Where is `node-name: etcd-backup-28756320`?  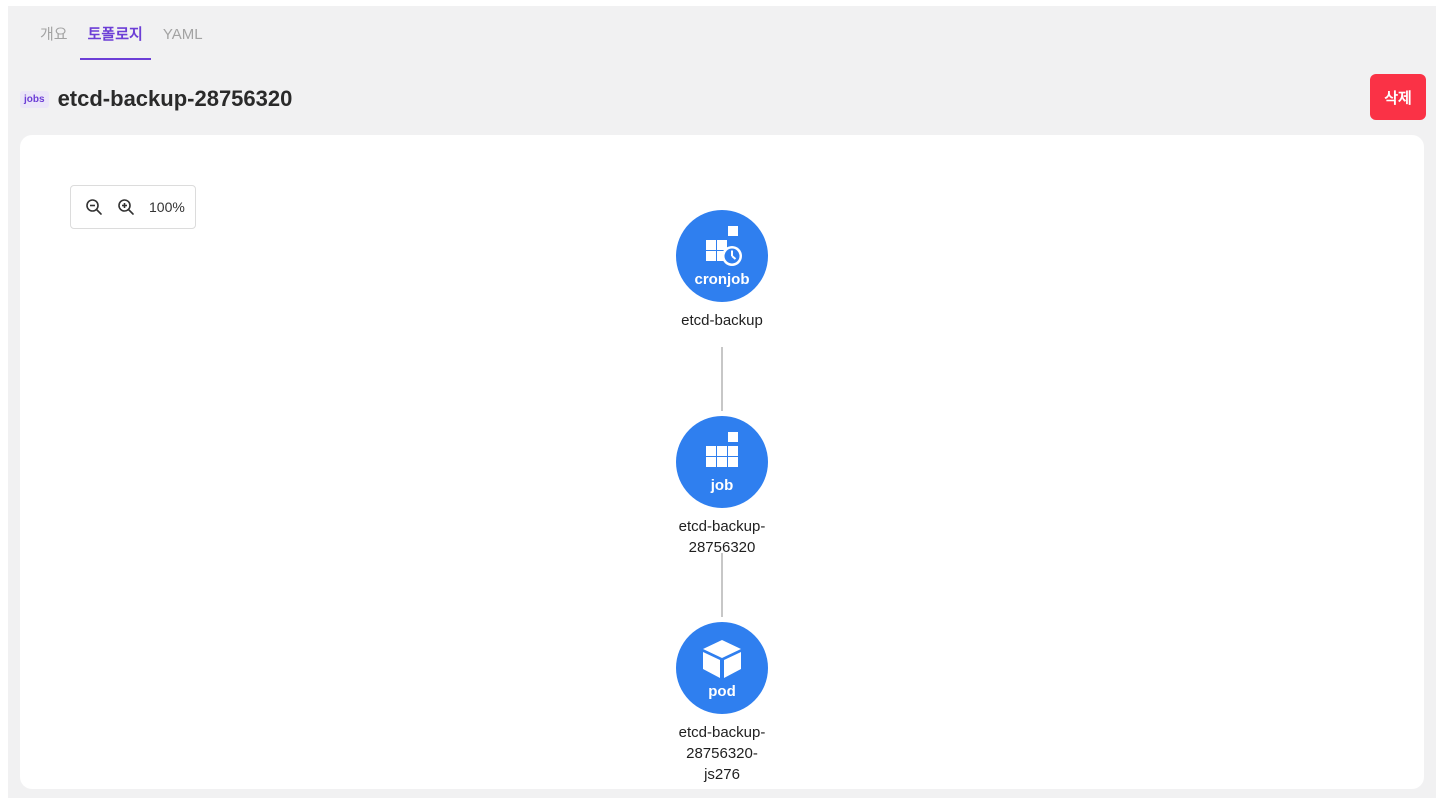
node-name: etcd-backup-28756320 is located at coordinates (722, 537).